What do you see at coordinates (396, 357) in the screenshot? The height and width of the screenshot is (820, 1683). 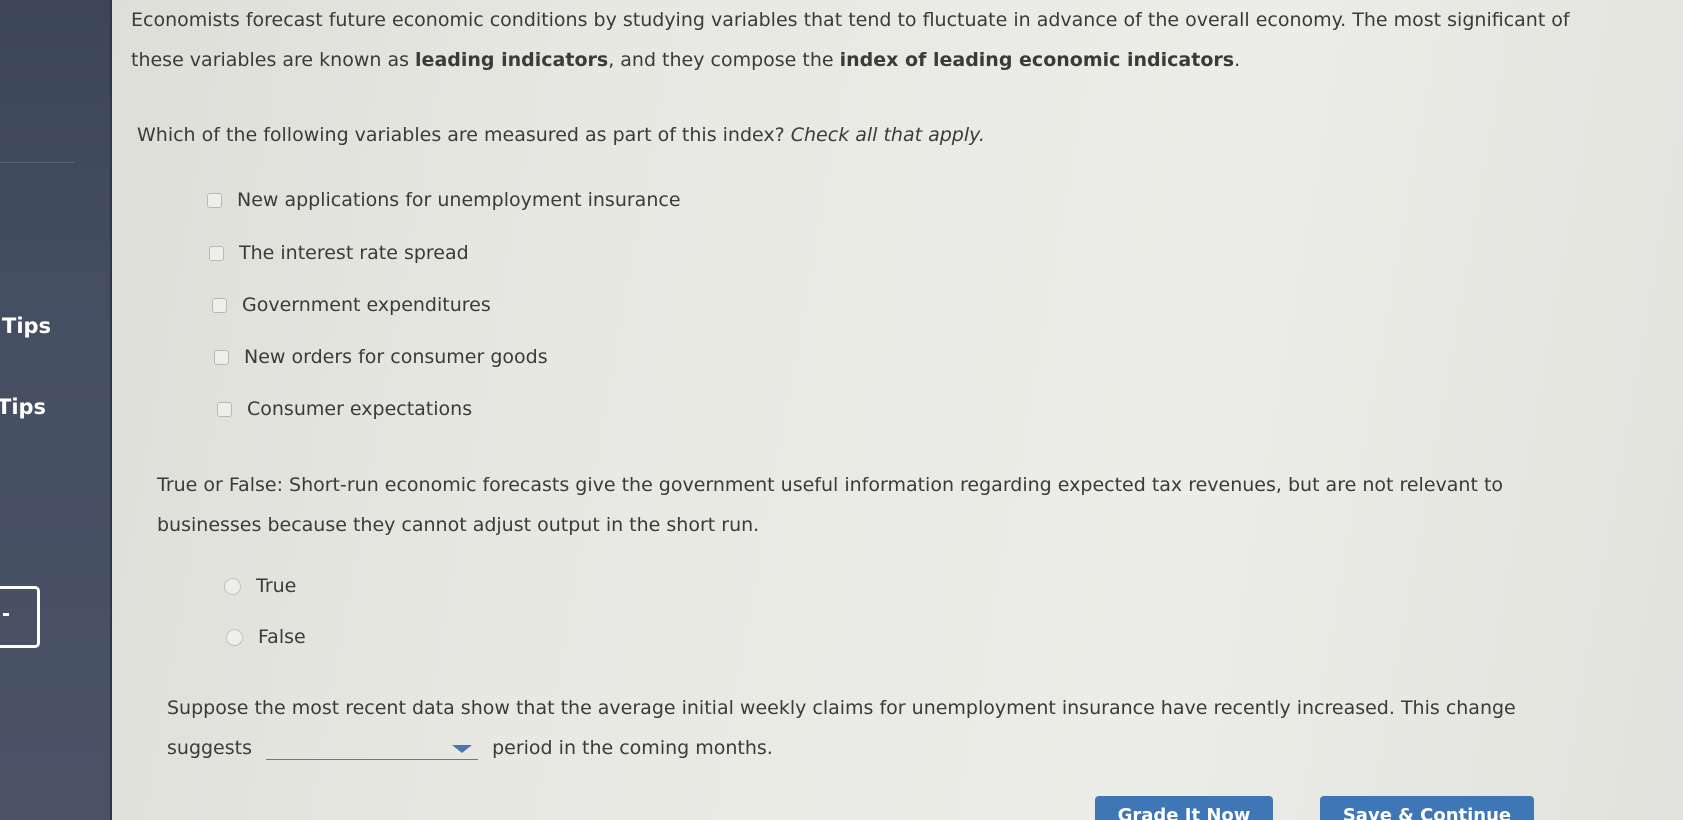 I see `checkbox-option-4-label: New orders for consumer goods` at bounding box center [396, 357].